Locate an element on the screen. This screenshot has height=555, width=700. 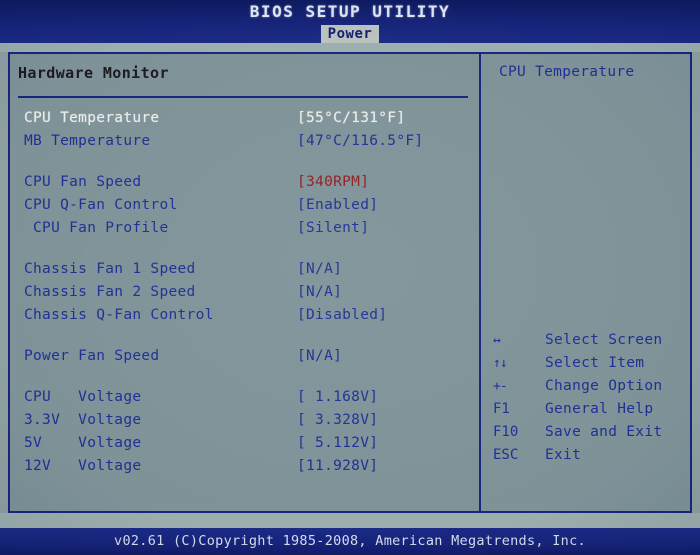
title-bar: BIOS SETUP UTILITY Power is located at coordinates (350, 21).